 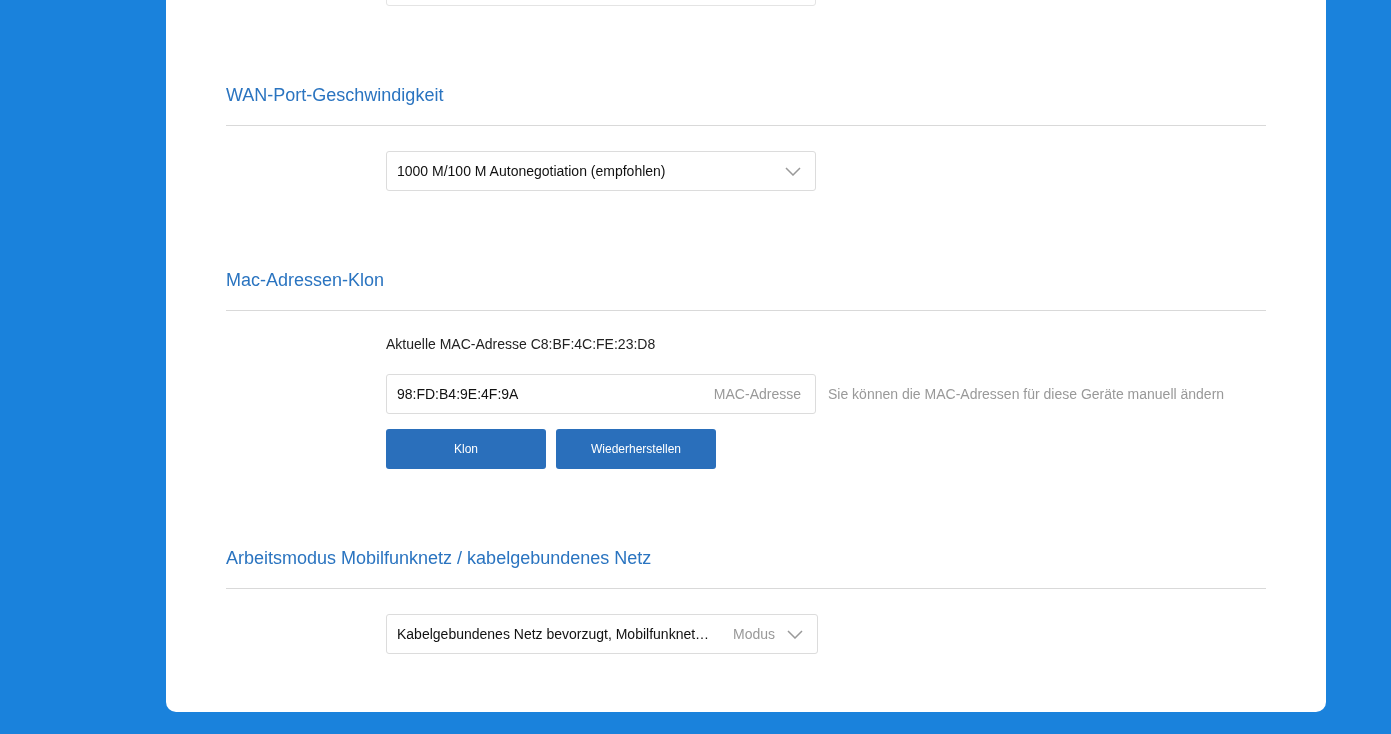 I want to click on hint-text: Sie können die MAC-Adressen für diese Geräte manuell ändern, so click(x=1026, y=394).